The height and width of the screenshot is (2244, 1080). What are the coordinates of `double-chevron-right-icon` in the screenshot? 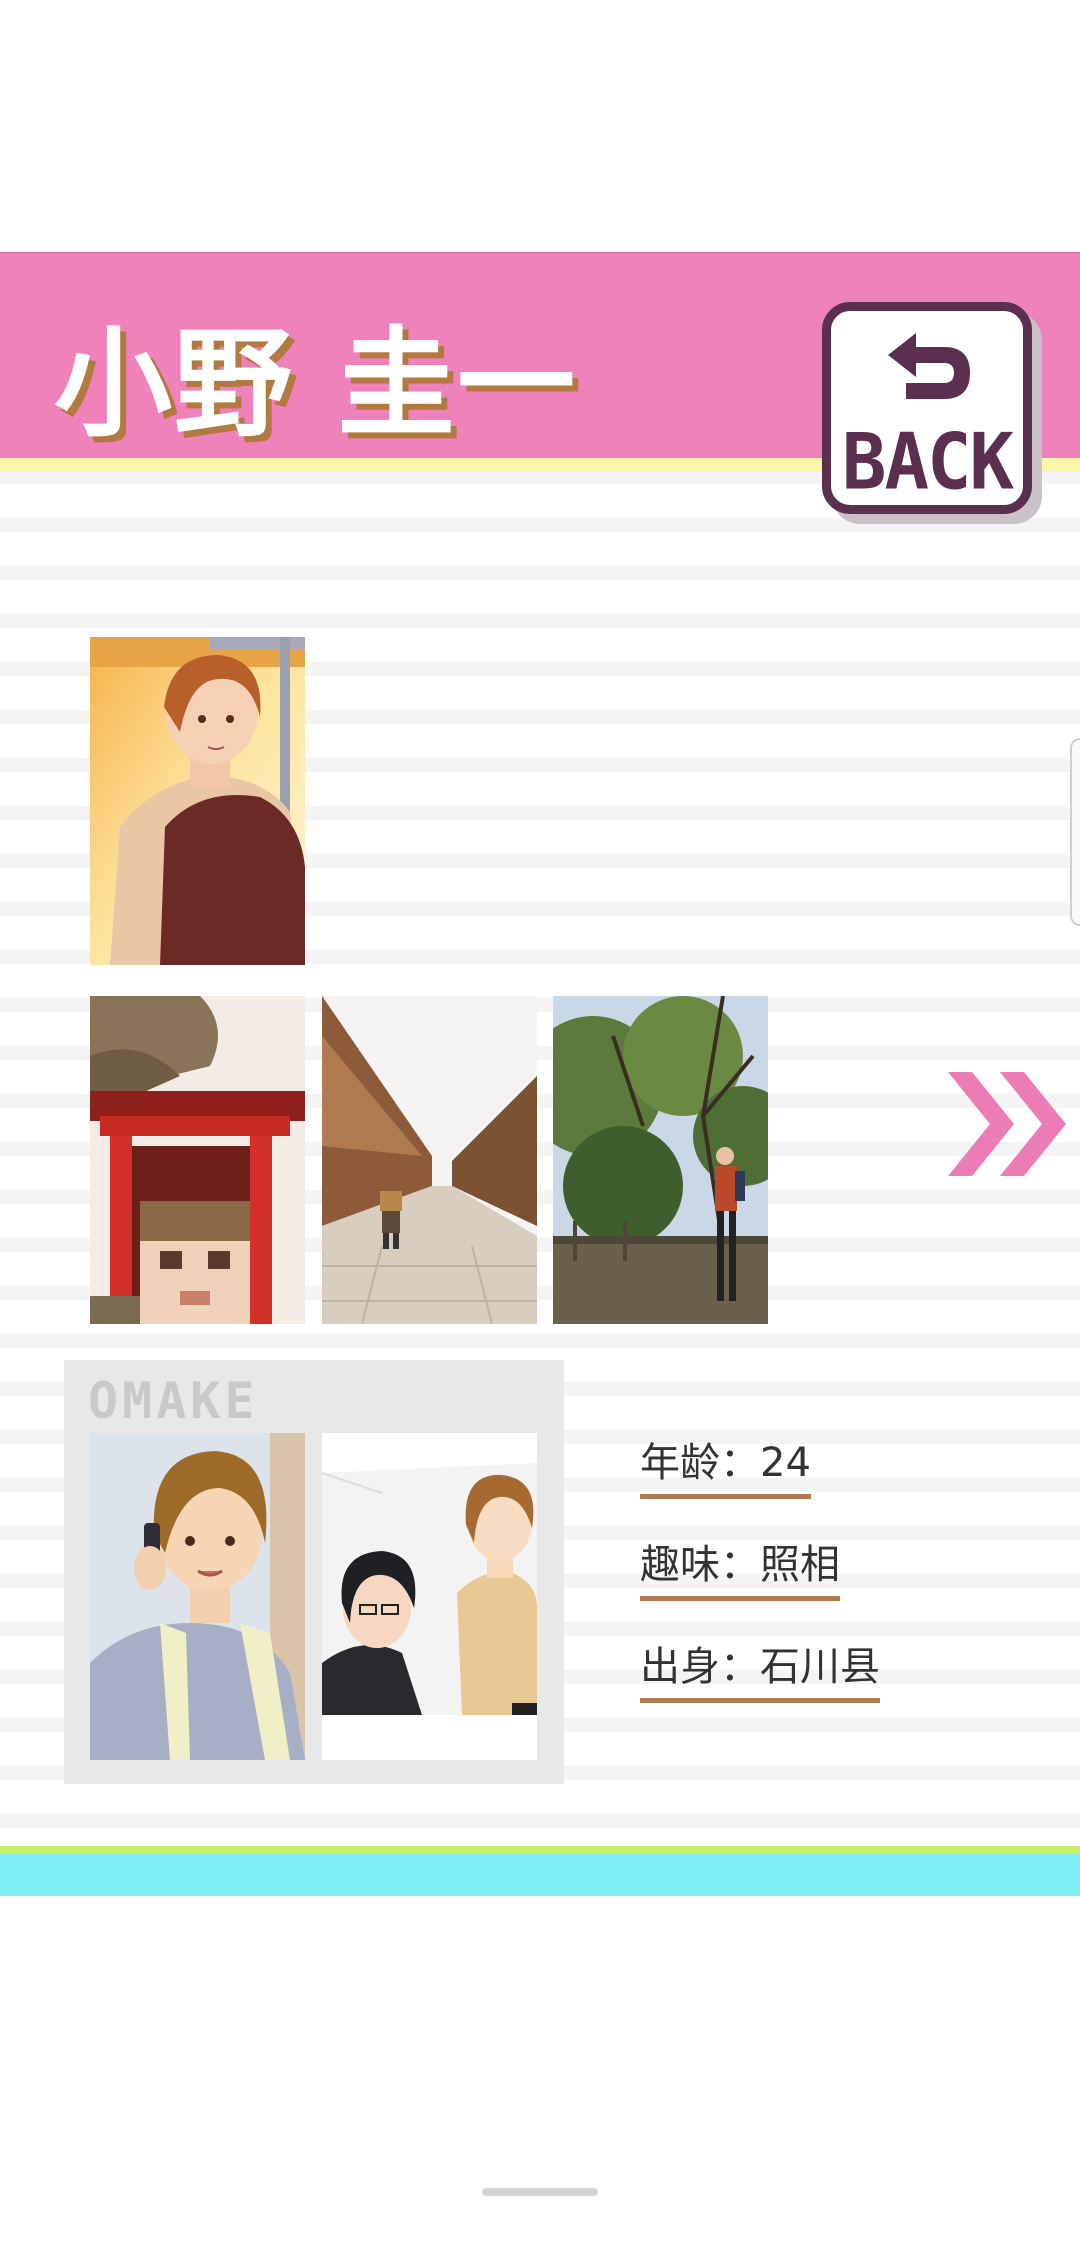 It's located at (1008, 1124).